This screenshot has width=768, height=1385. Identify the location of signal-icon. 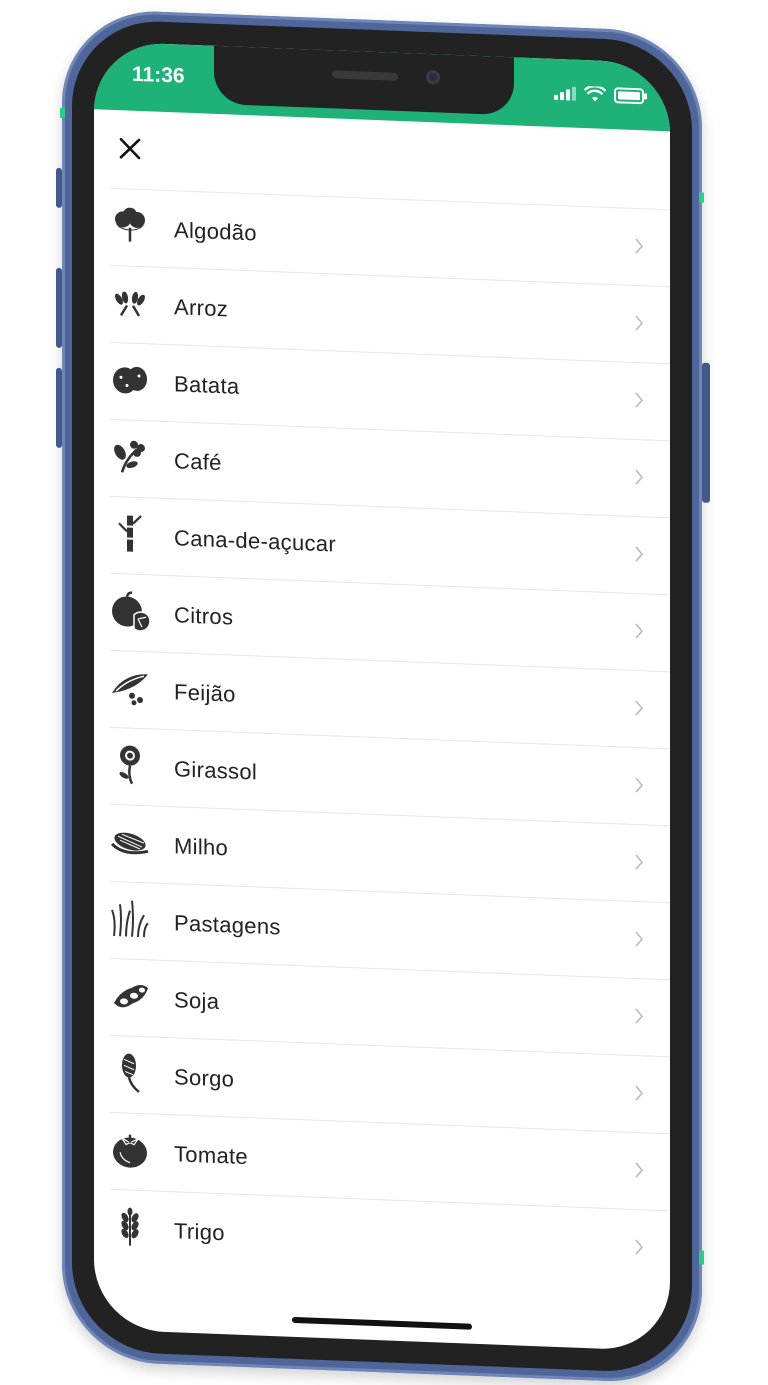
(565, 96).